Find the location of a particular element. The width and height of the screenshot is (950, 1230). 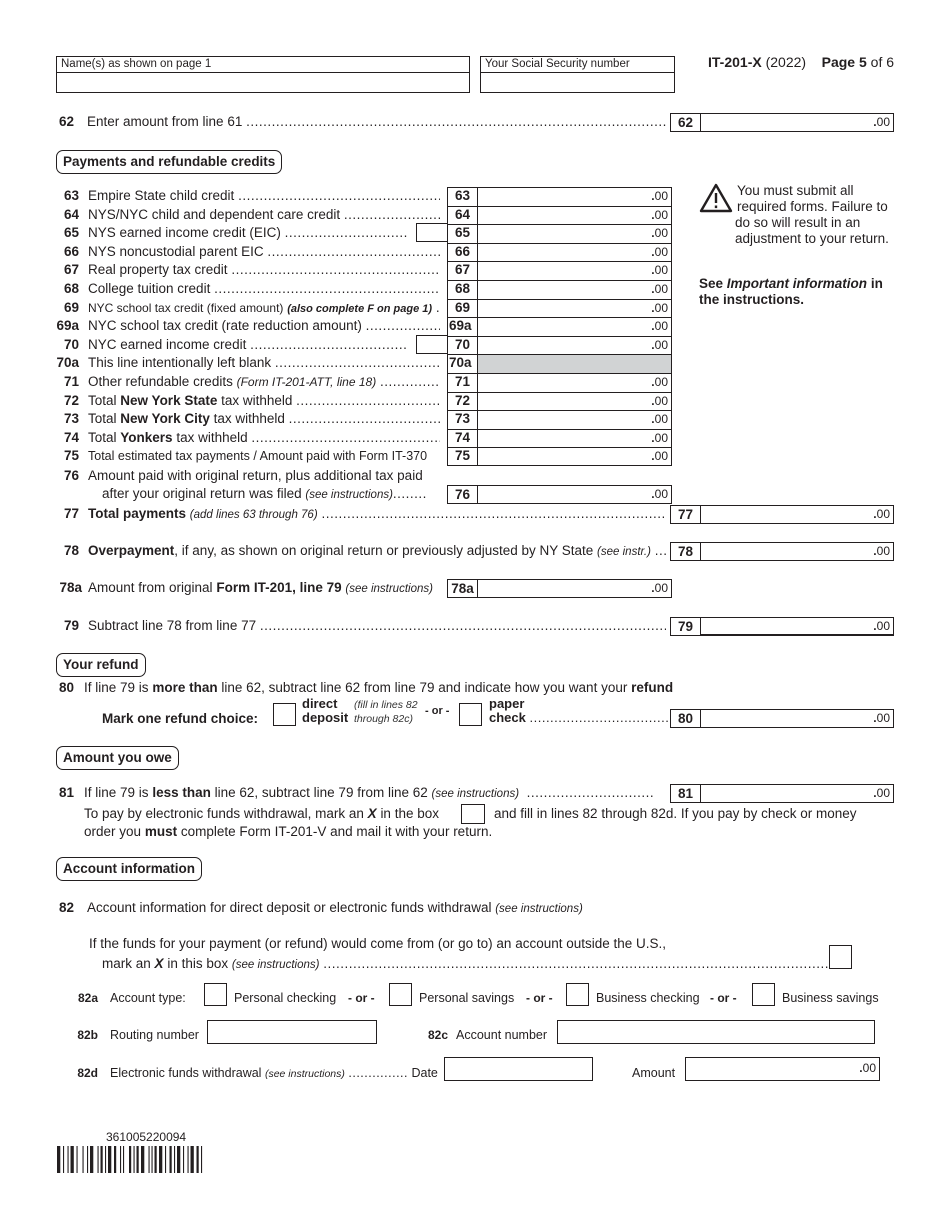

paper-check-checkbox is located at coordinates (470, 714).